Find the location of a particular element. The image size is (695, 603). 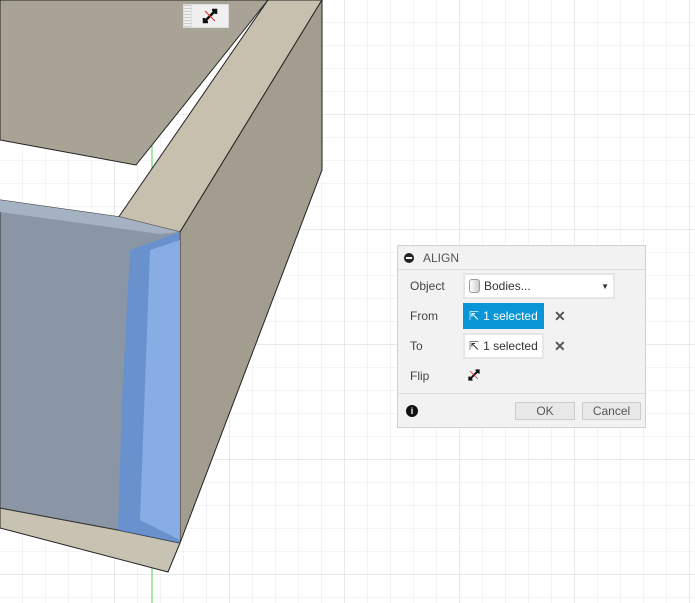

info-icon: i is located at coordinates (412, 411).